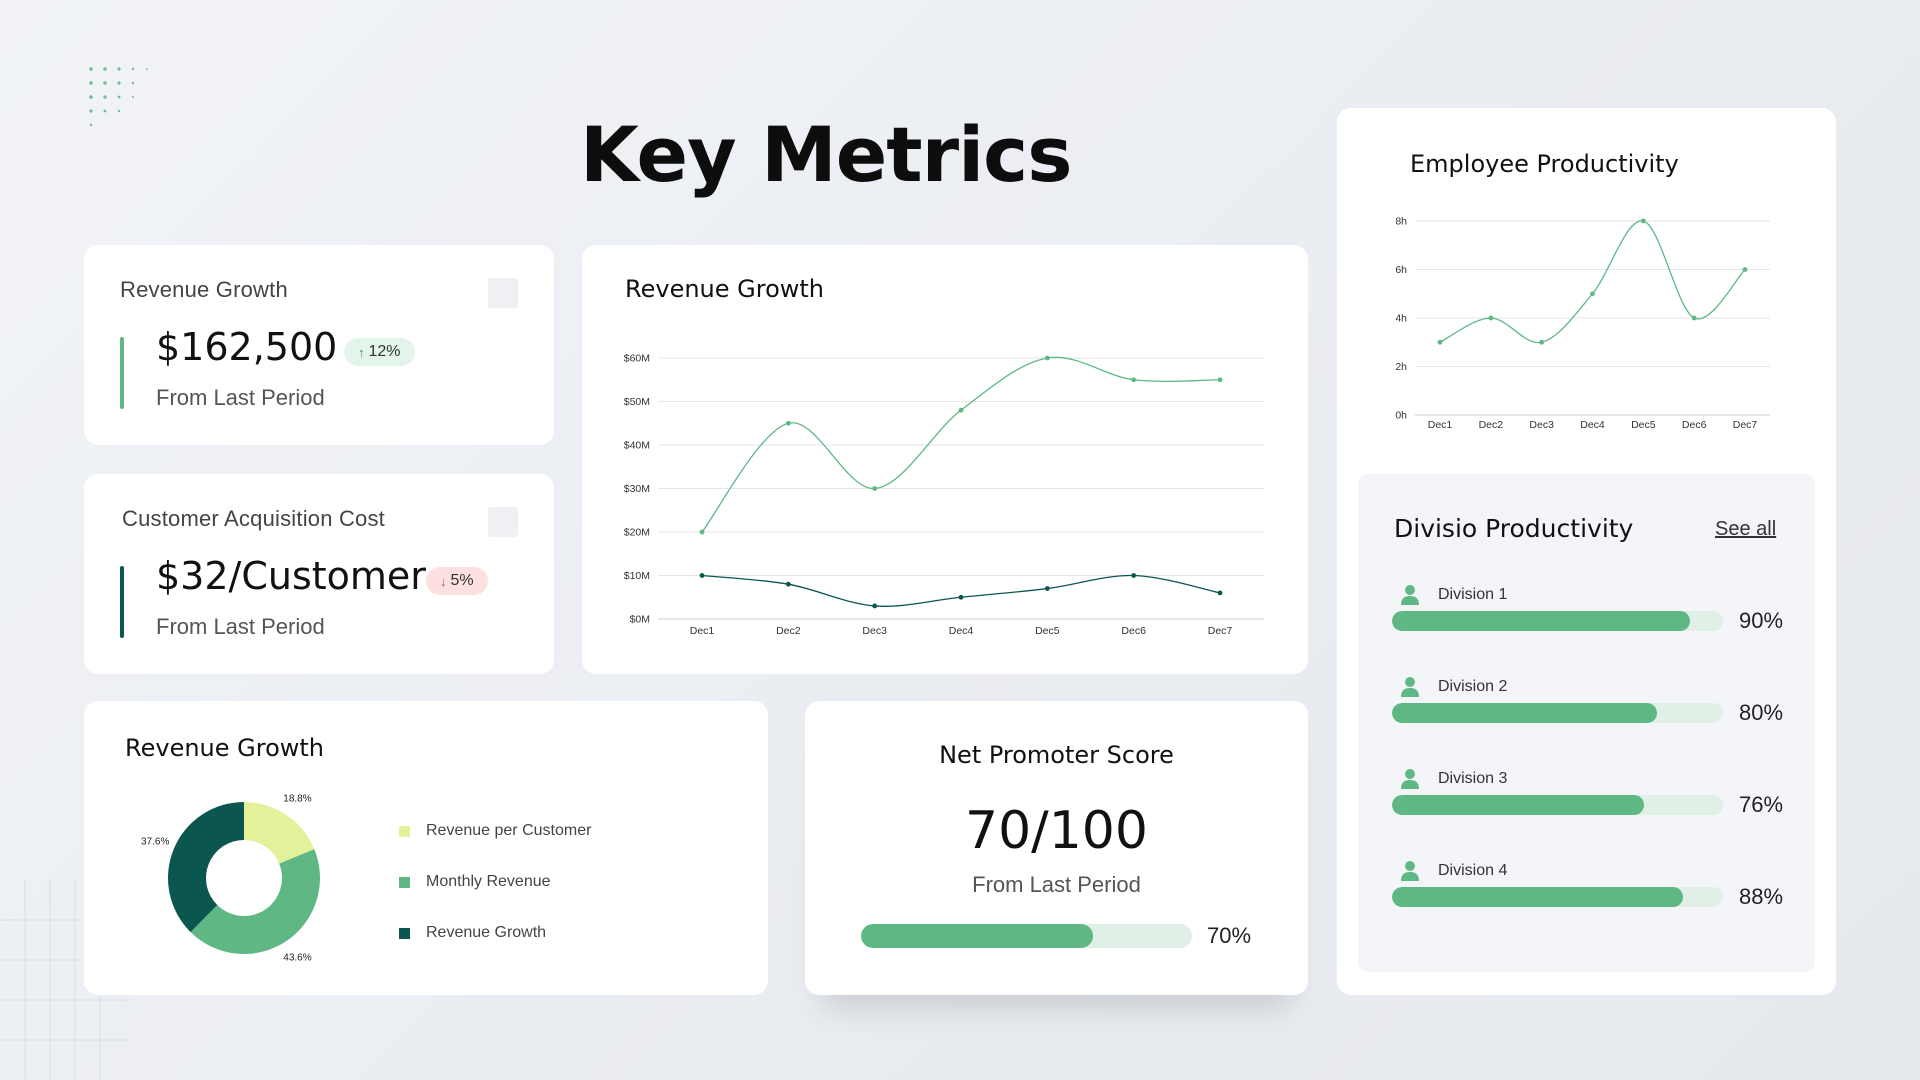 This screenshot has height=1080, width=1920. Describe the element at coordinates (206, 867) in the screenshot. I see `donut-slice` at that location.